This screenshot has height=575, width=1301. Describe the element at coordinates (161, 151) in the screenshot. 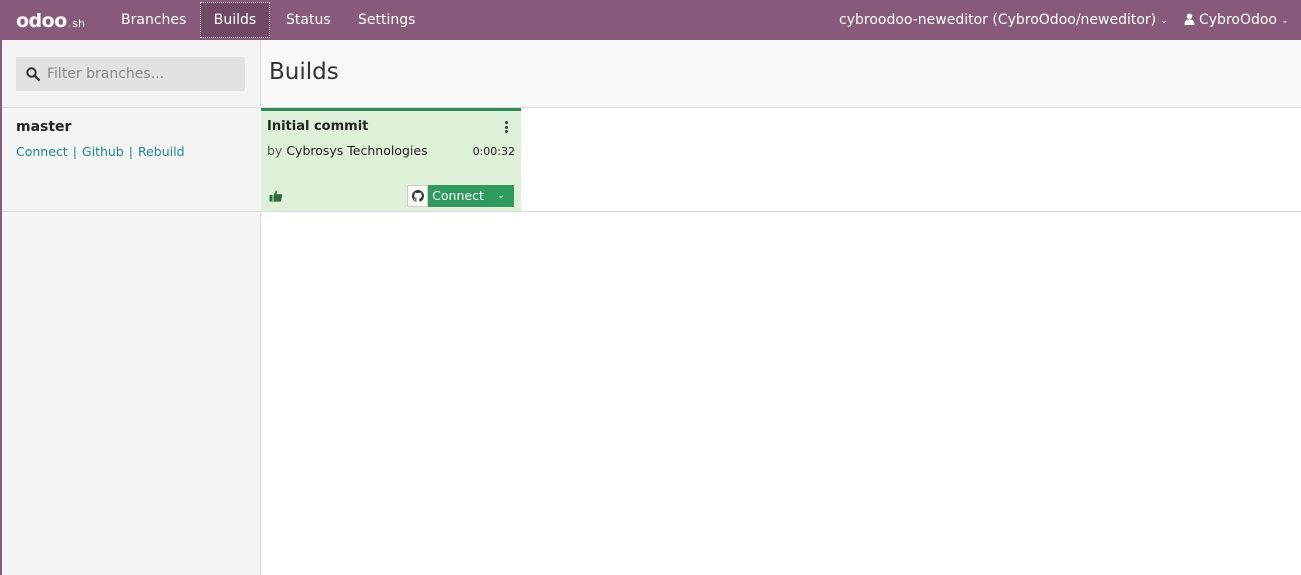

I see `branch-rebuild-link: Rebuild` at that location.